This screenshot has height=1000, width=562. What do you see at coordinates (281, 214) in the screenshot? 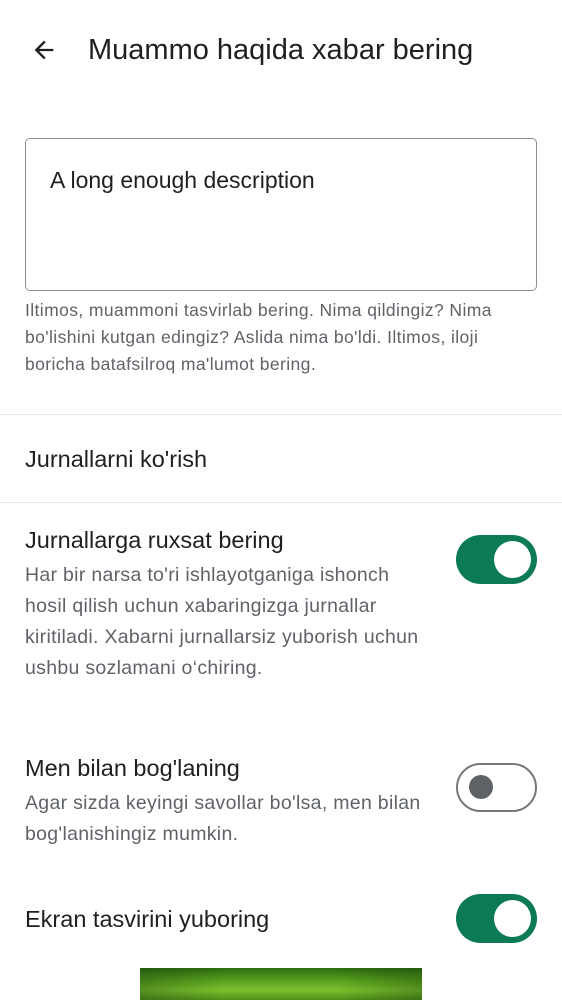
I see `description-input: A long enough description` at bounding box center [281, 214].